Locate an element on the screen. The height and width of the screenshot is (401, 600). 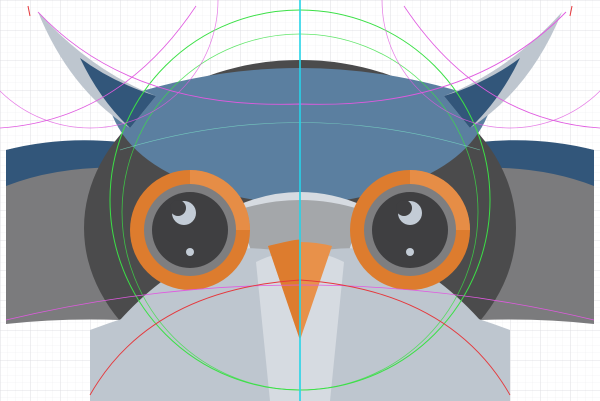
left-eye is located at coordinates (190, 230).